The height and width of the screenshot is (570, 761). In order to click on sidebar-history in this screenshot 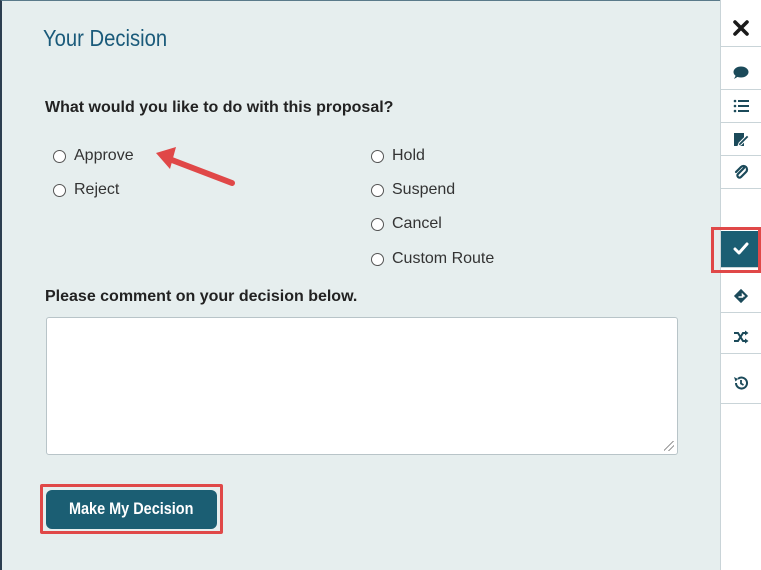, I will do `click(741, 383)`.